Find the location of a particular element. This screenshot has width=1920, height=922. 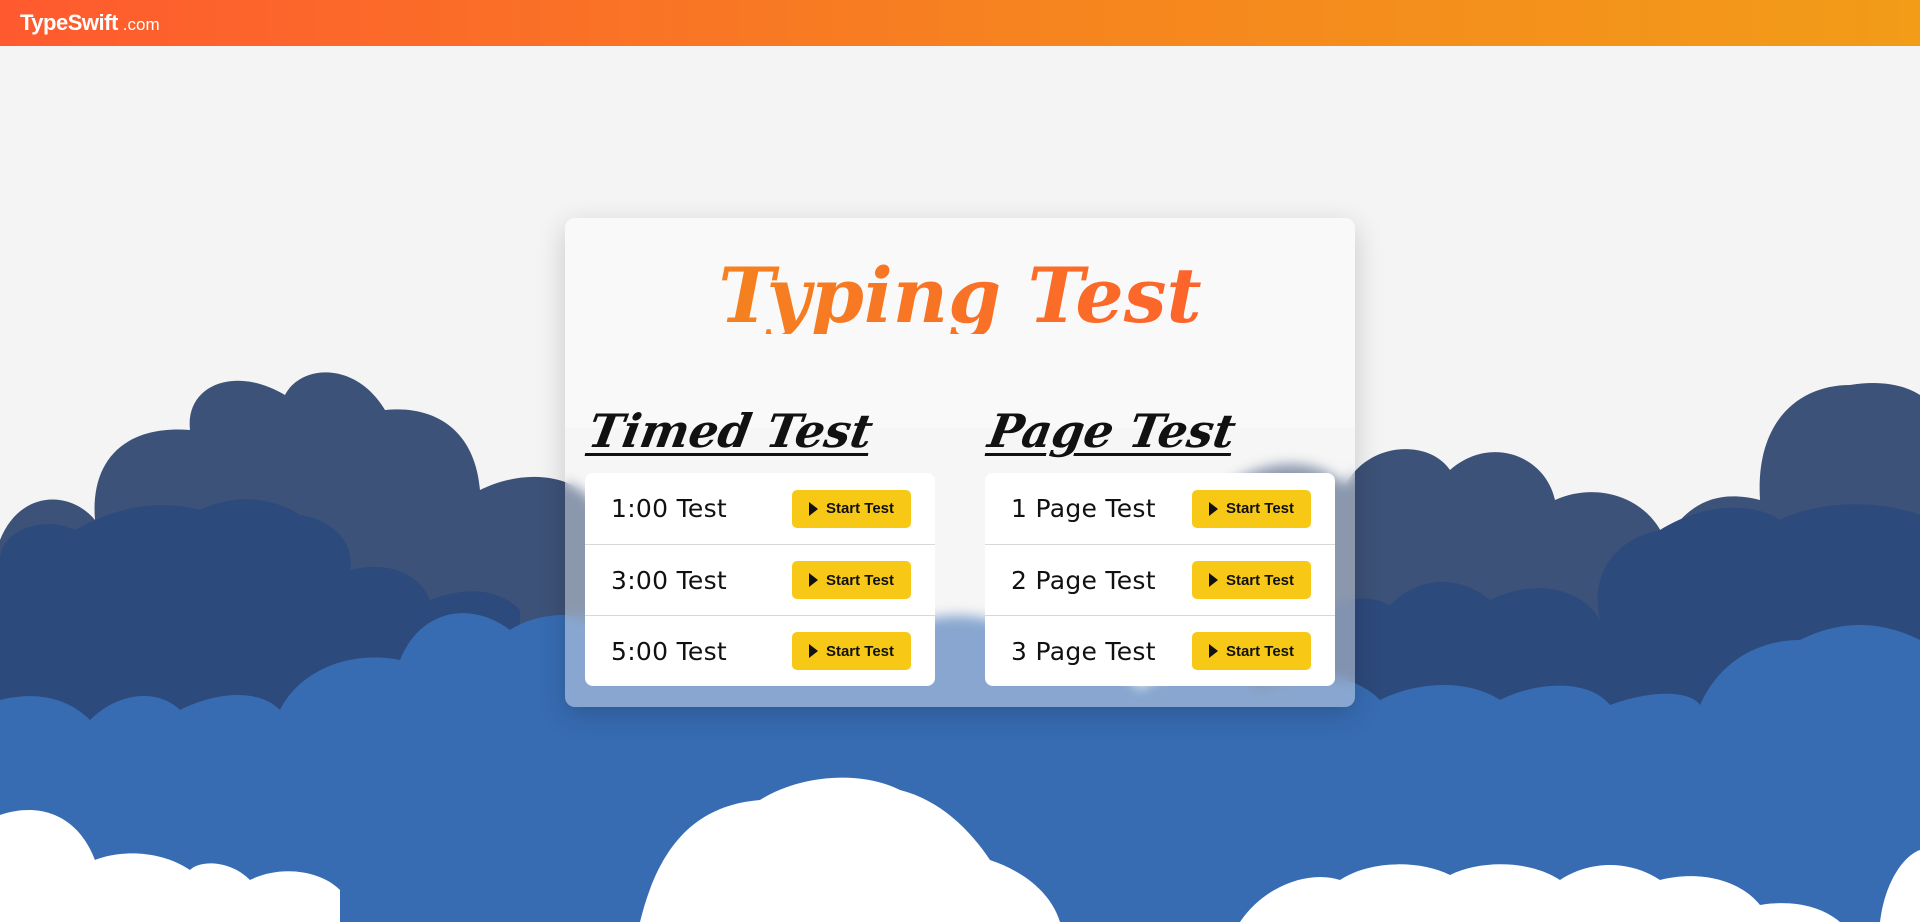

top-bar: TypeSwift .com is located at coordinates (960, 23).